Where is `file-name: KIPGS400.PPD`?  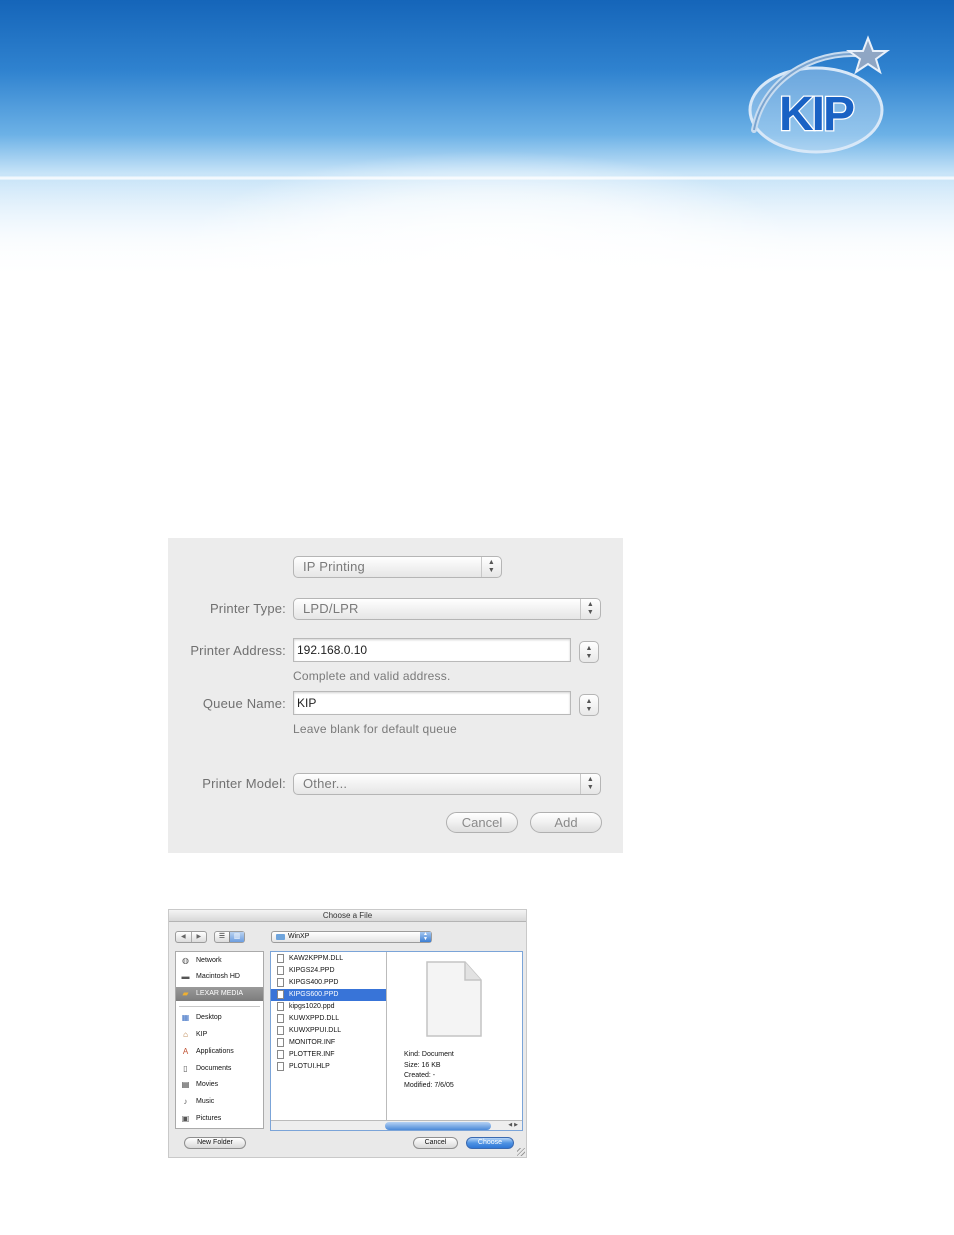
file-name: KIPGS400.PPD is located at coordinates (314, 982).